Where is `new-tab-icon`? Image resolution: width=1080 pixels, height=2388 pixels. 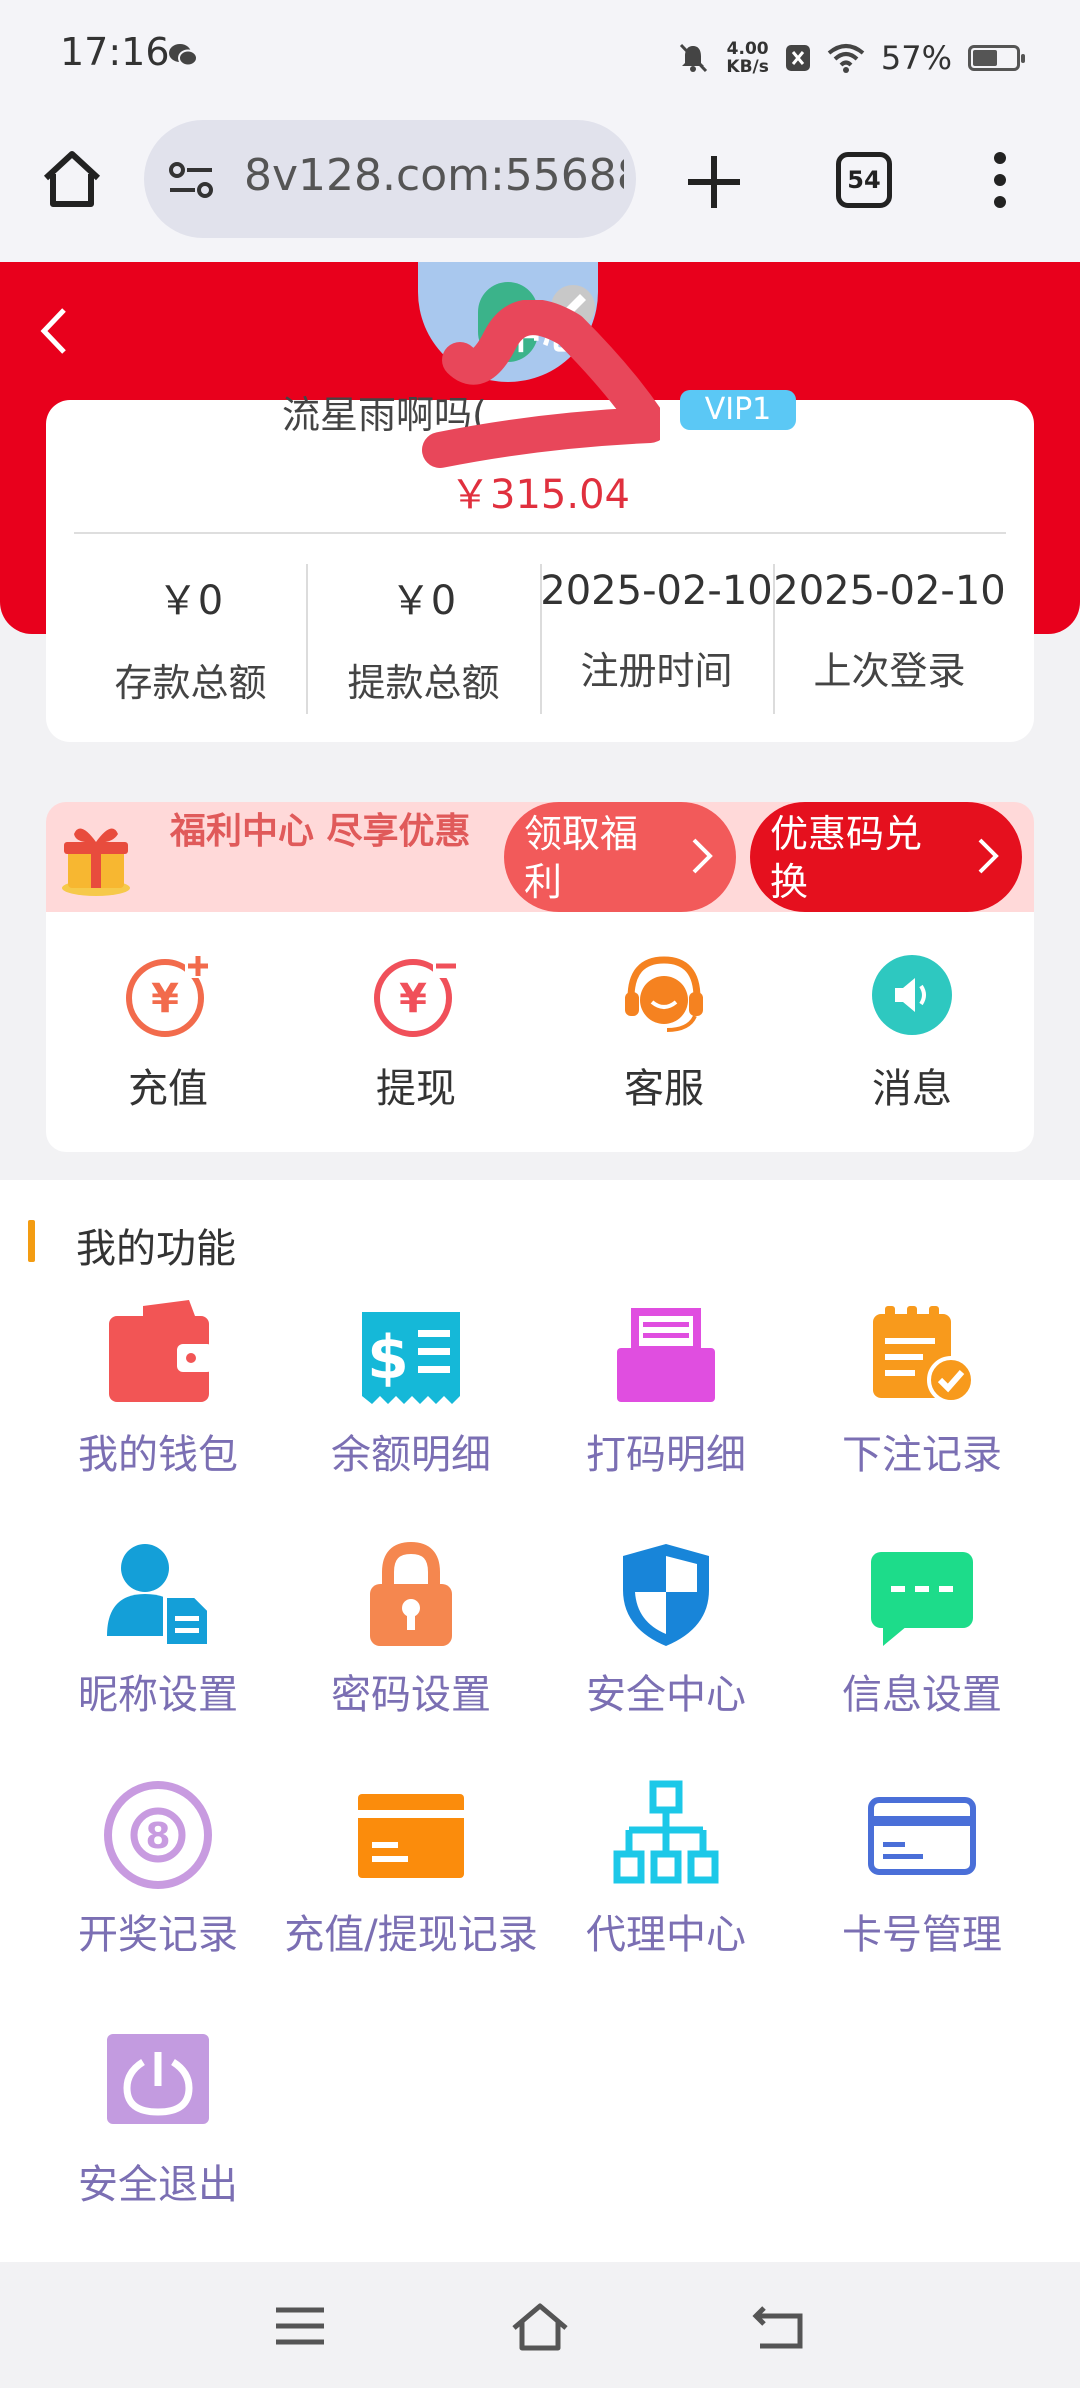
new-tab-icon is located at coordinates (714, 182).